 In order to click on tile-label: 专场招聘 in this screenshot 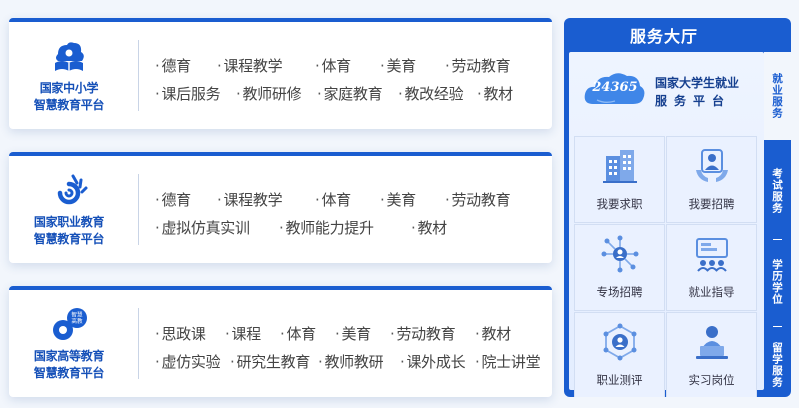, I will do `click(619, 292)`.